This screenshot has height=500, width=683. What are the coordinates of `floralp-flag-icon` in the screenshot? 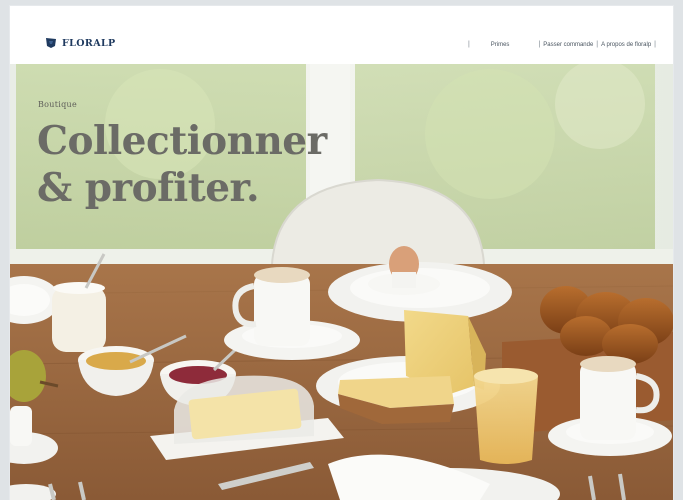 It's located at (51, 43).